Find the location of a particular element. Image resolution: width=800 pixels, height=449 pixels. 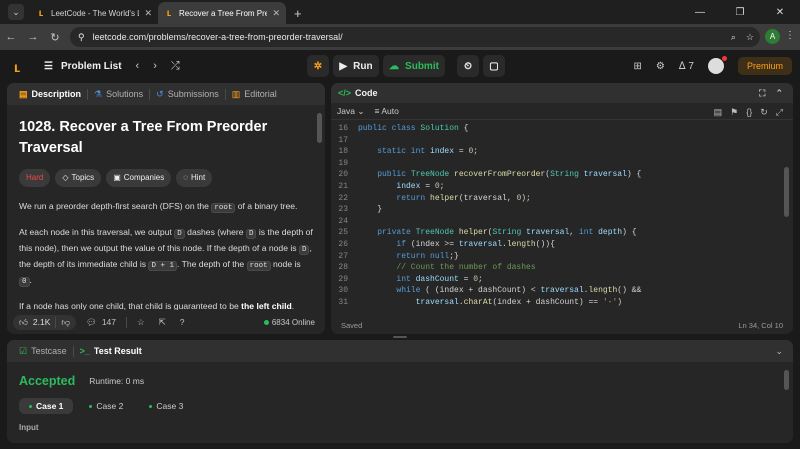

online-count: 6834 Online is located at coordinates (289, 322).